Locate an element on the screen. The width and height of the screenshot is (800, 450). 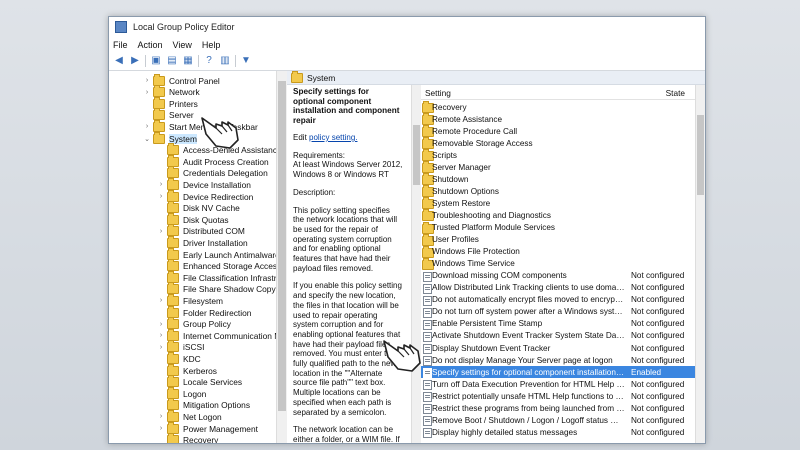
setting-state: Enabled is located at coordinates (646, 372).